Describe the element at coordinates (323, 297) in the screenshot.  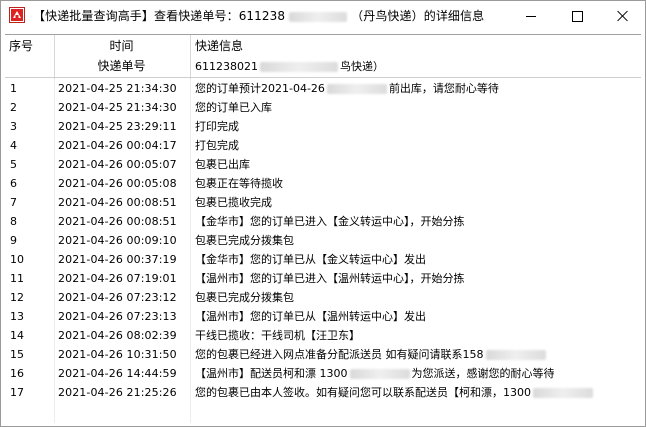
I see `table-row: 12 2021-04-26 07:23:12 包裹已完成分拨集包` at that location.